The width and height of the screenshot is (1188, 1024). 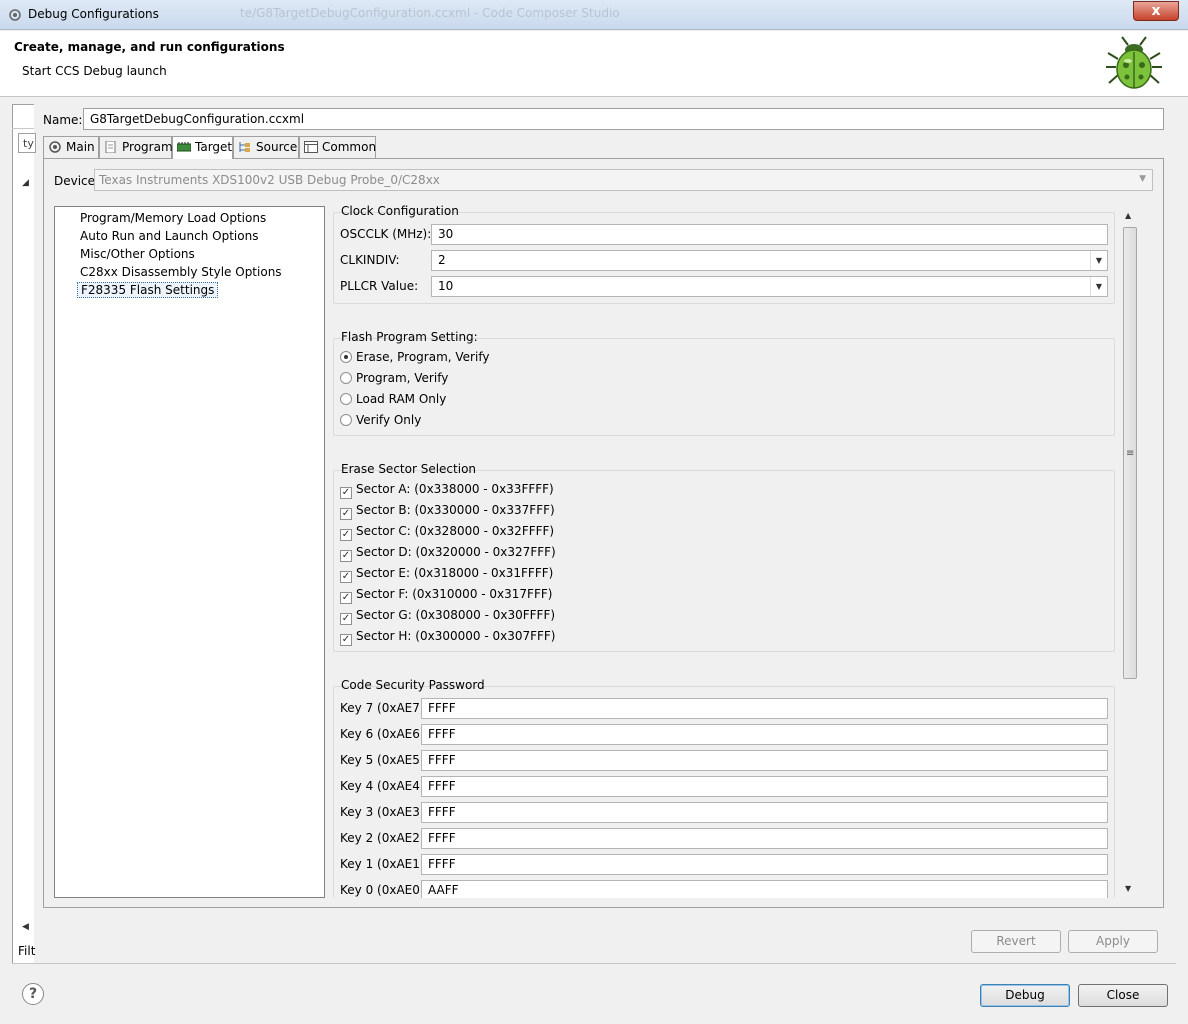 I want to click on bug-icon, so click(x=1134, y=62).